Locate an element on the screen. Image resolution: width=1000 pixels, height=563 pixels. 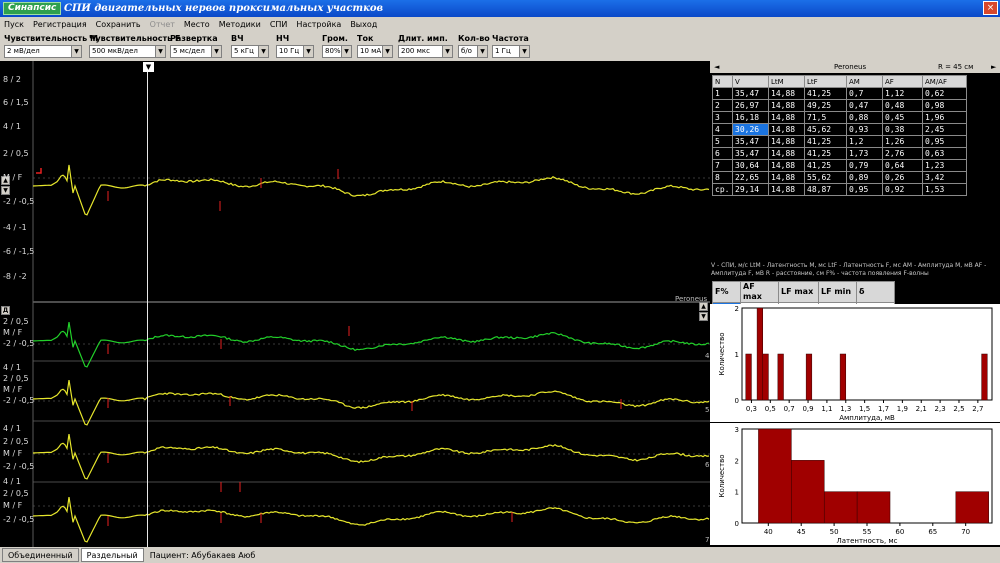
menu-item-8: Выход is located at coordinates (363, 24).